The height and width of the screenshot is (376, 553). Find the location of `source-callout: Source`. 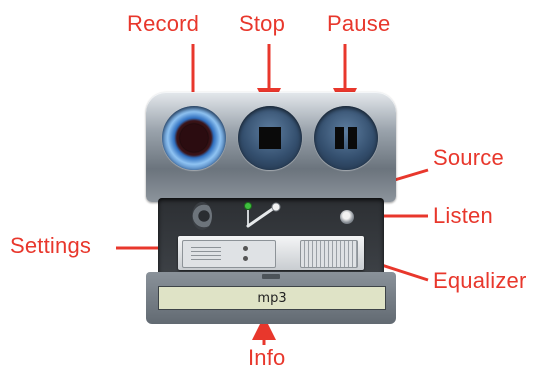

source-callout: Source is located at coordinates (468, 157).